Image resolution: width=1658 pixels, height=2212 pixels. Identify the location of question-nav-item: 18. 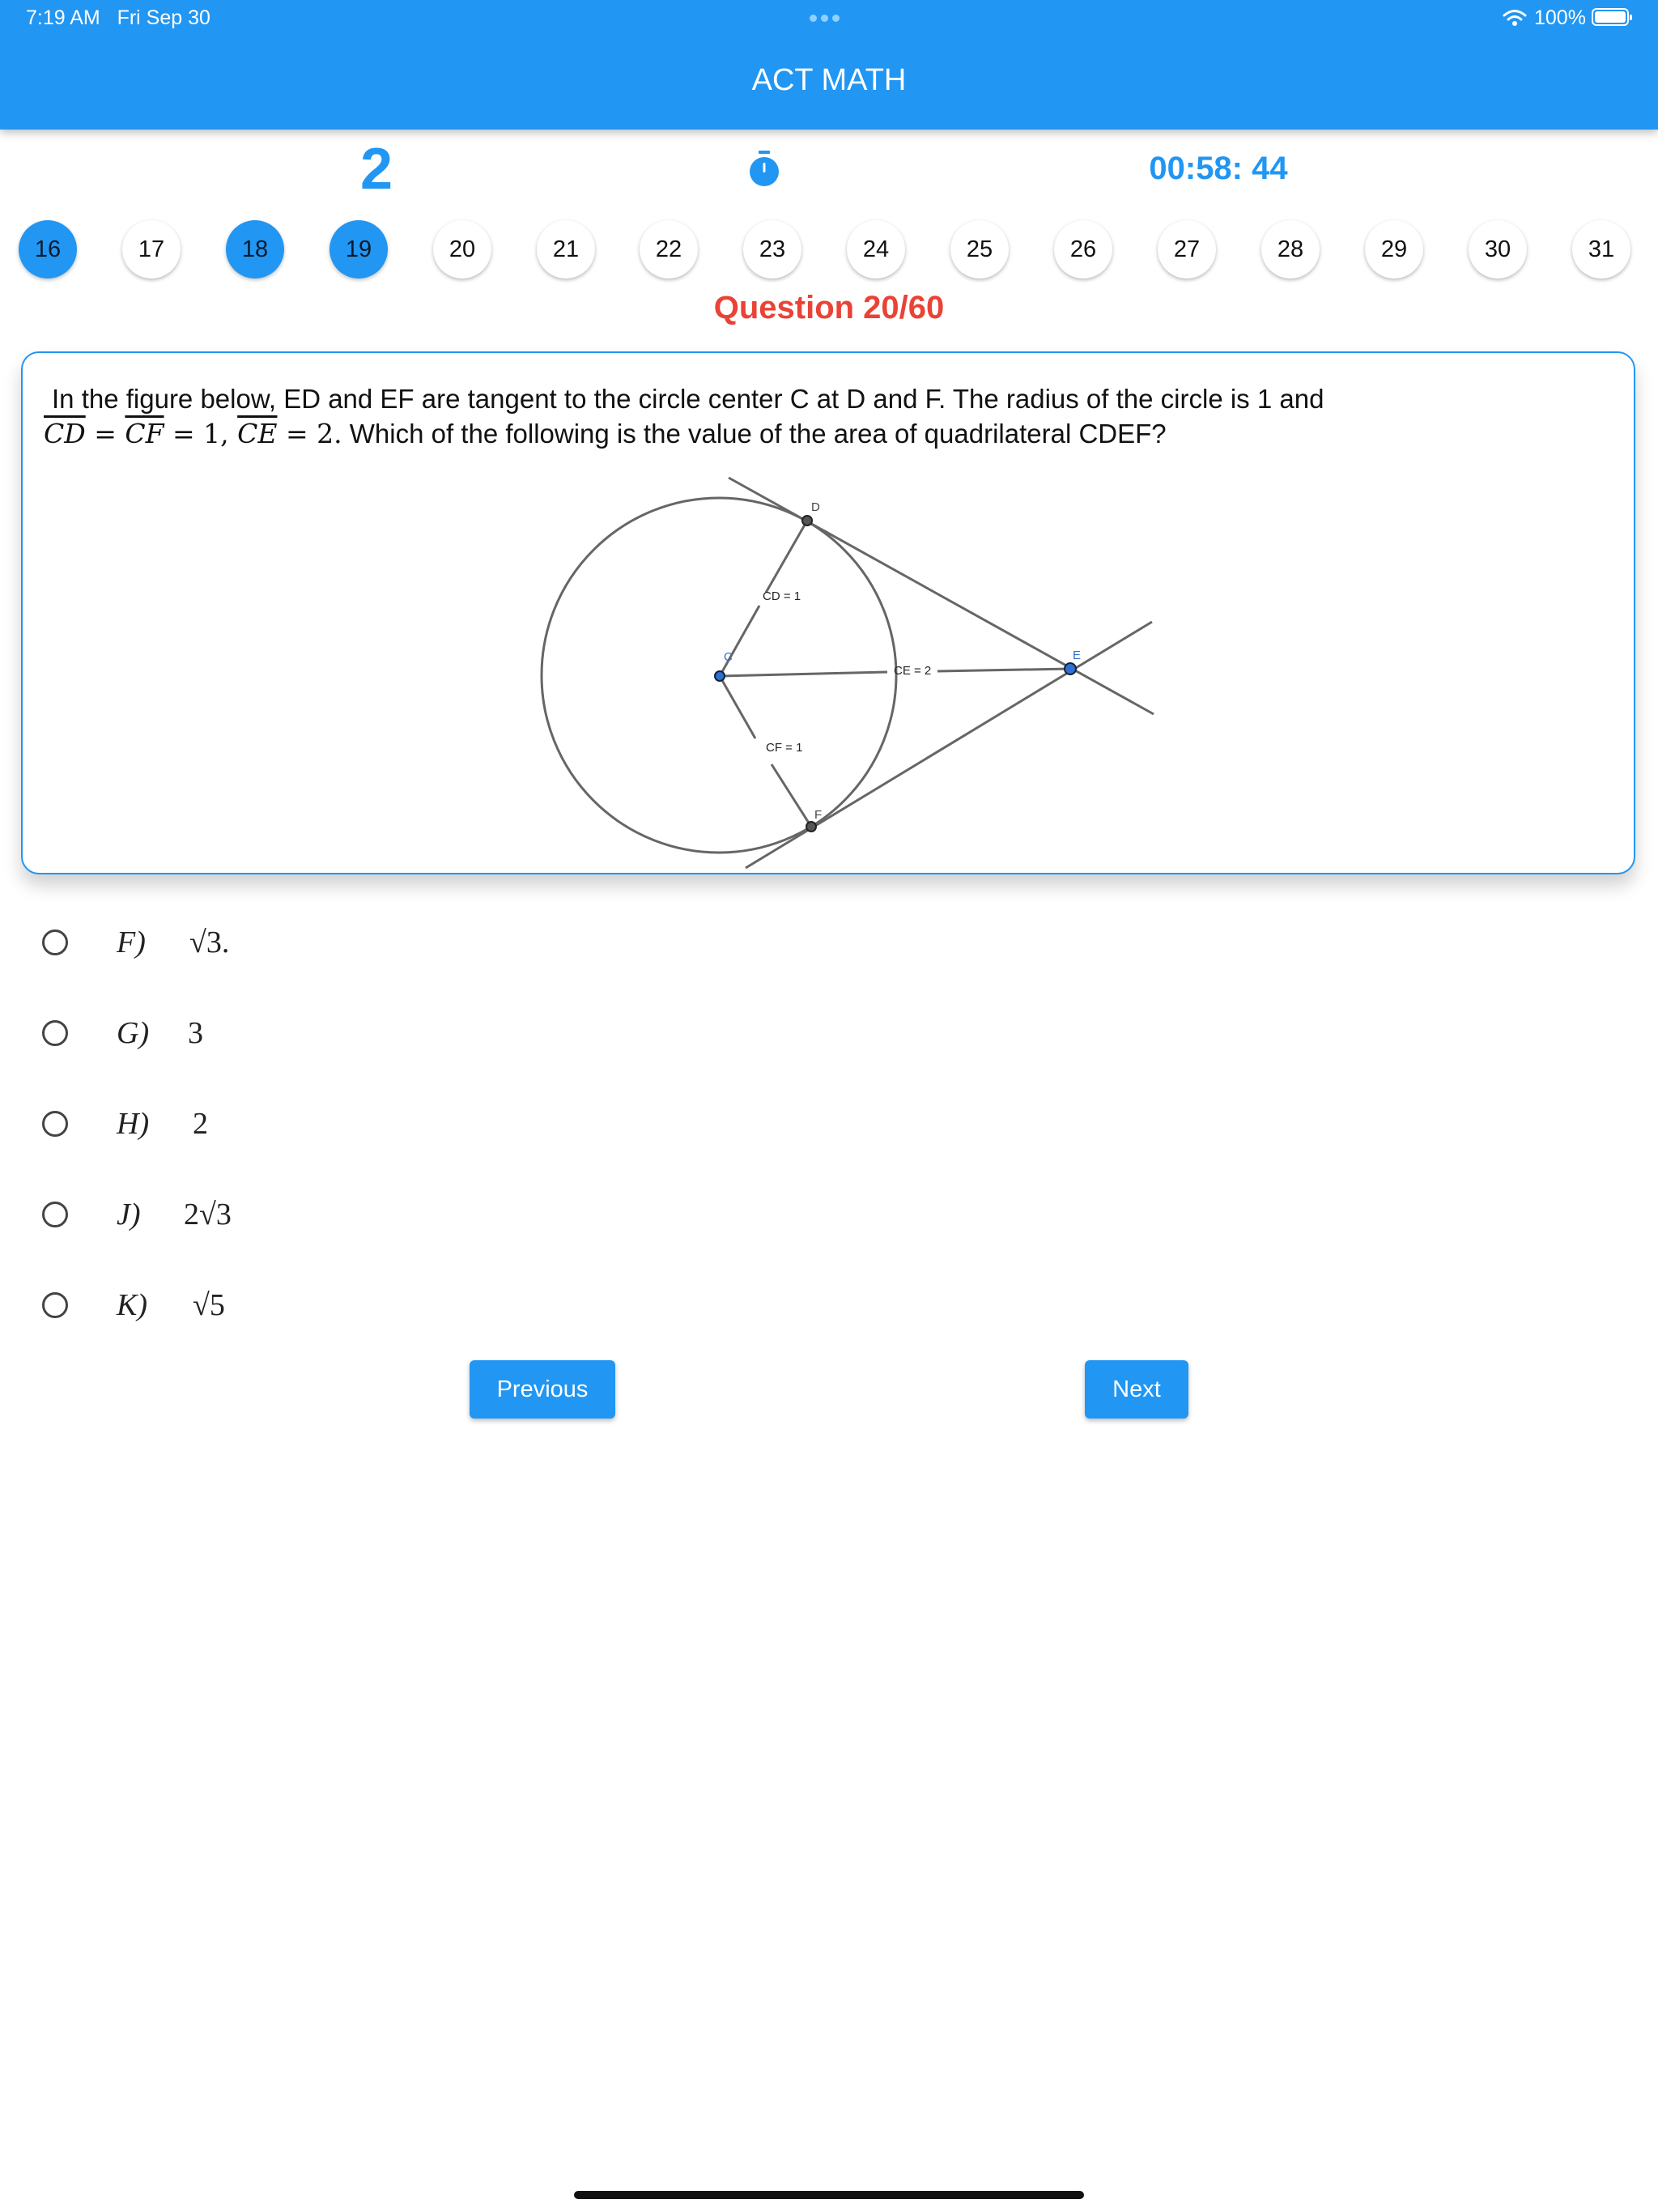
(255, 250).